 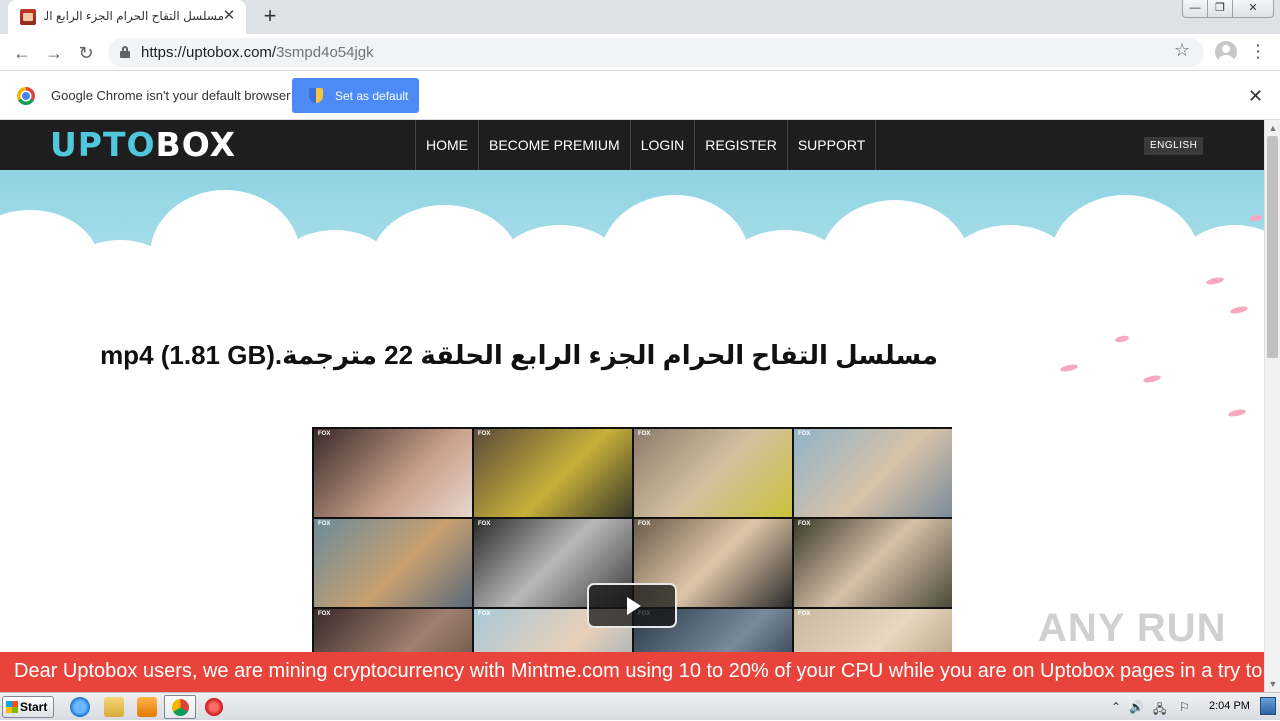 What do you see at coordinates (1229, 706) in the screenshot?
I see `taskbar-clock: 2:04 PM` at bounding box center [1229, 706].